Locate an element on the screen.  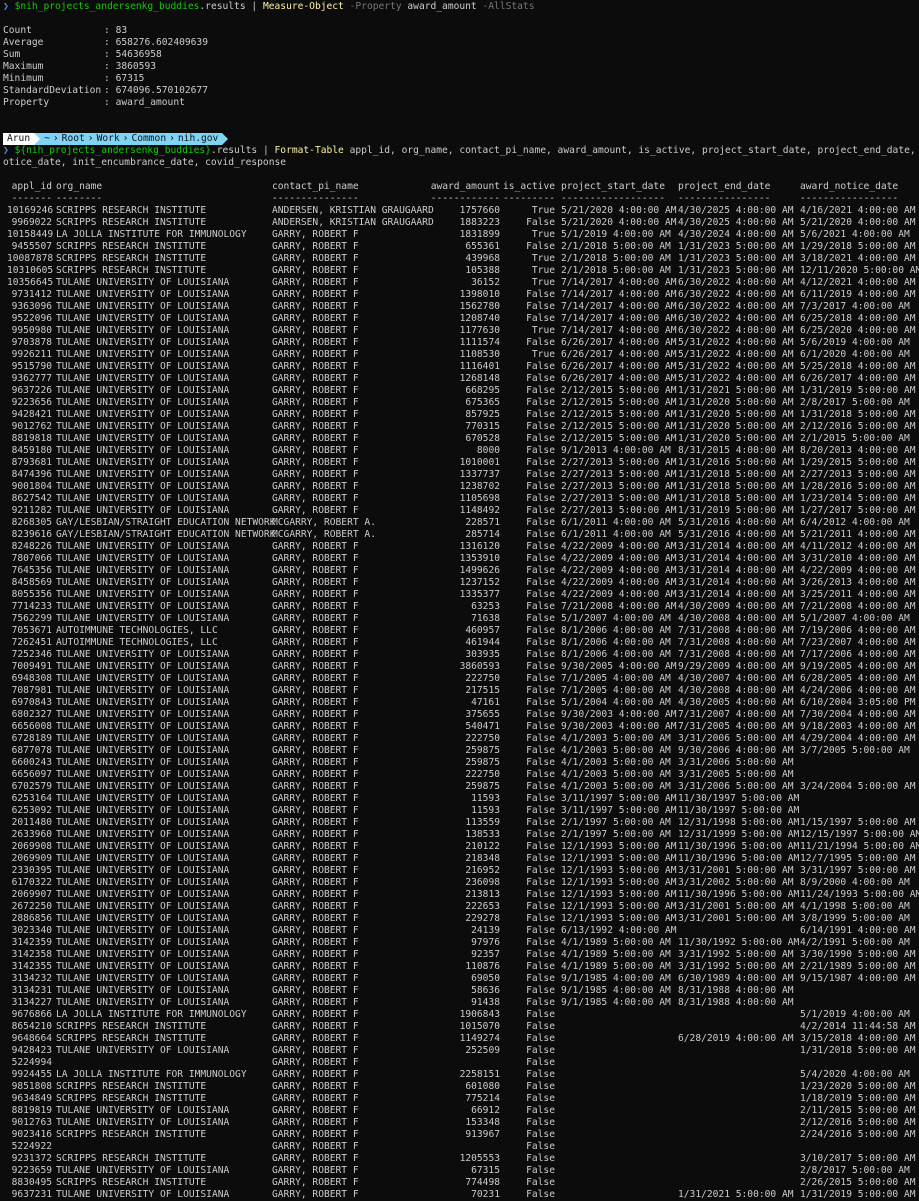
cell-award-amount: 66912 is located at coordinates (485, 1110).